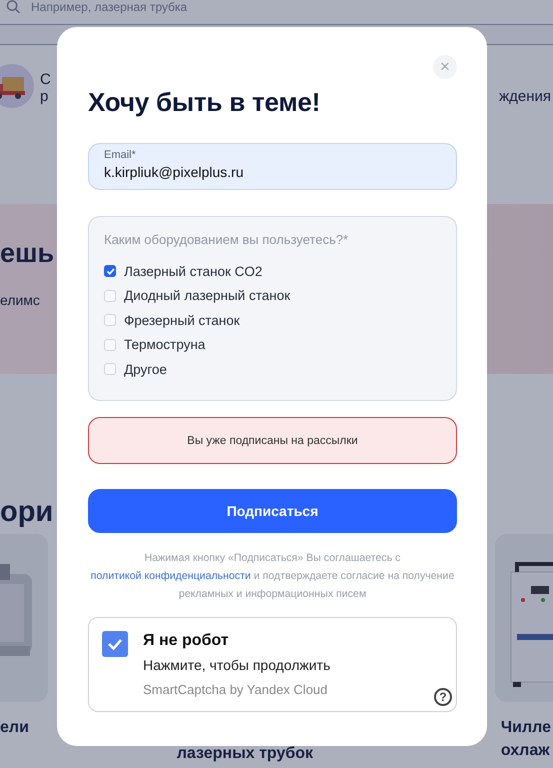  I want to click on checkmark-icon, so click(110, 271).